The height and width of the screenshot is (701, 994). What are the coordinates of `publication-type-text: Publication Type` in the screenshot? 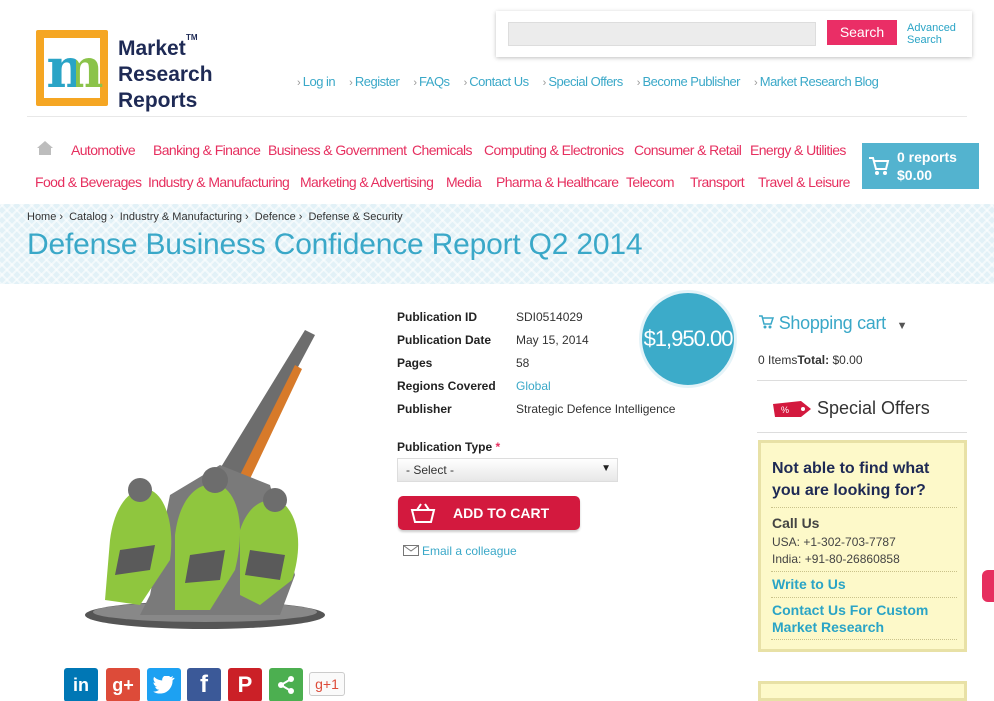 It's located at (445, 447).